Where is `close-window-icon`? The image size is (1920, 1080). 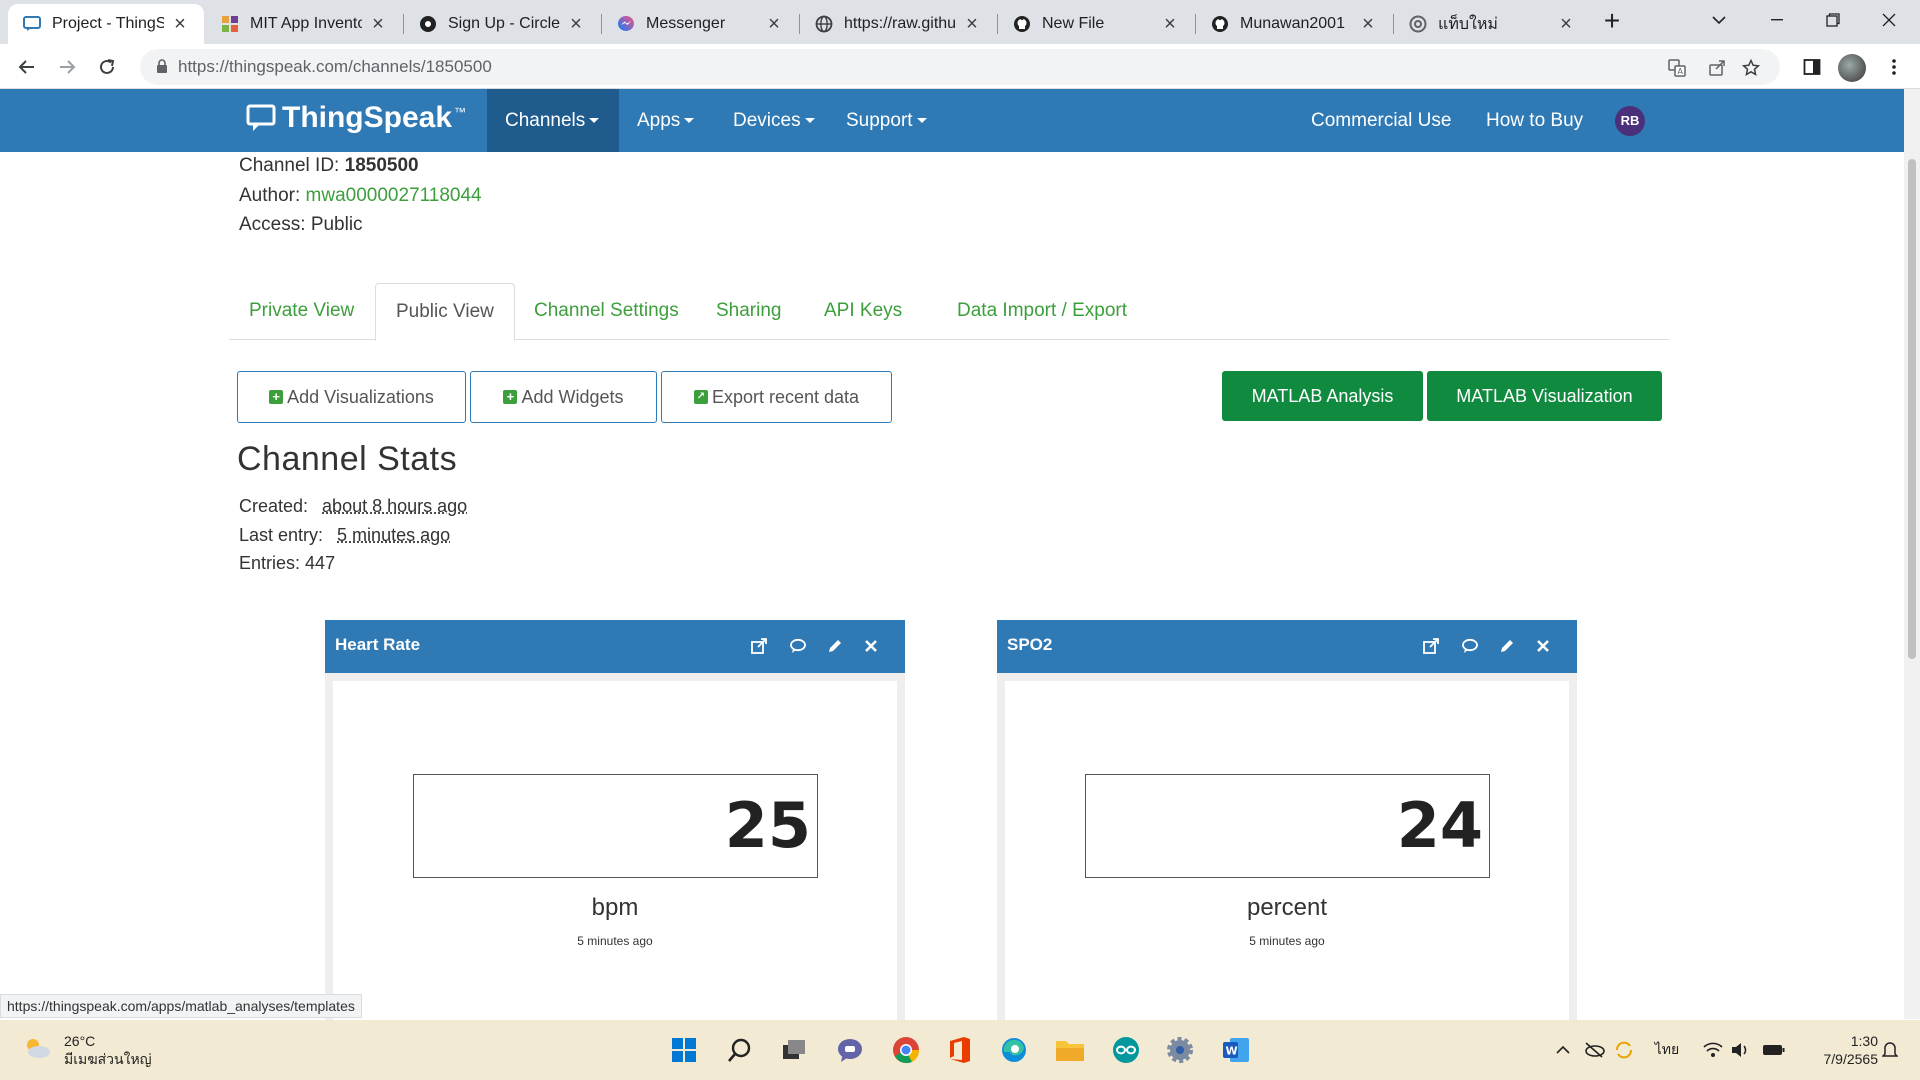 close-window-icon is located at coordinates (1889, 20).